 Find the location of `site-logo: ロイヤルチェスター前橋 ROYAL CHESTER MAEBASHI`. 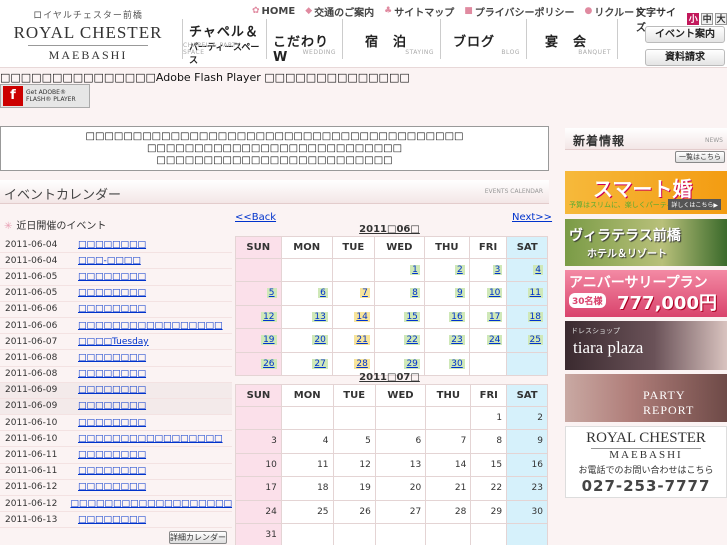

site-logo: ロイヤルチェスター前橋 ROYAL CHESTER MAEBASHI is located at coordinates (88, 38).